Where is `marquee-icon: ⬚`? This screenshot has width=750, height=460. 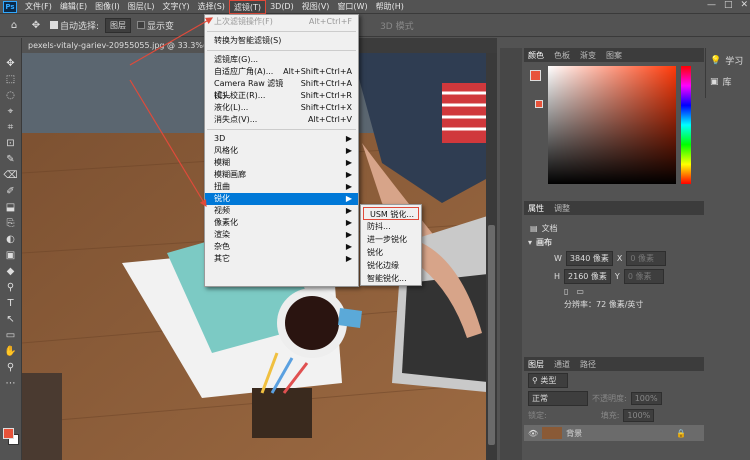 marquee-icon: ⬚ is located at coordinates (11, 79).